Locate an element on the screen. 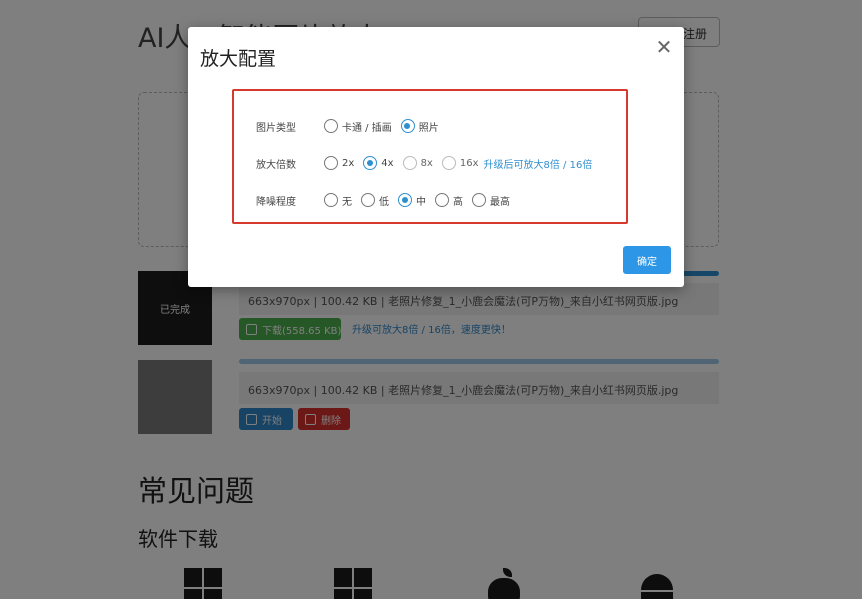 The width and height of the screenshot is (862, 599). radio-denoise-high: 高 is located at coordinates (449, 200).